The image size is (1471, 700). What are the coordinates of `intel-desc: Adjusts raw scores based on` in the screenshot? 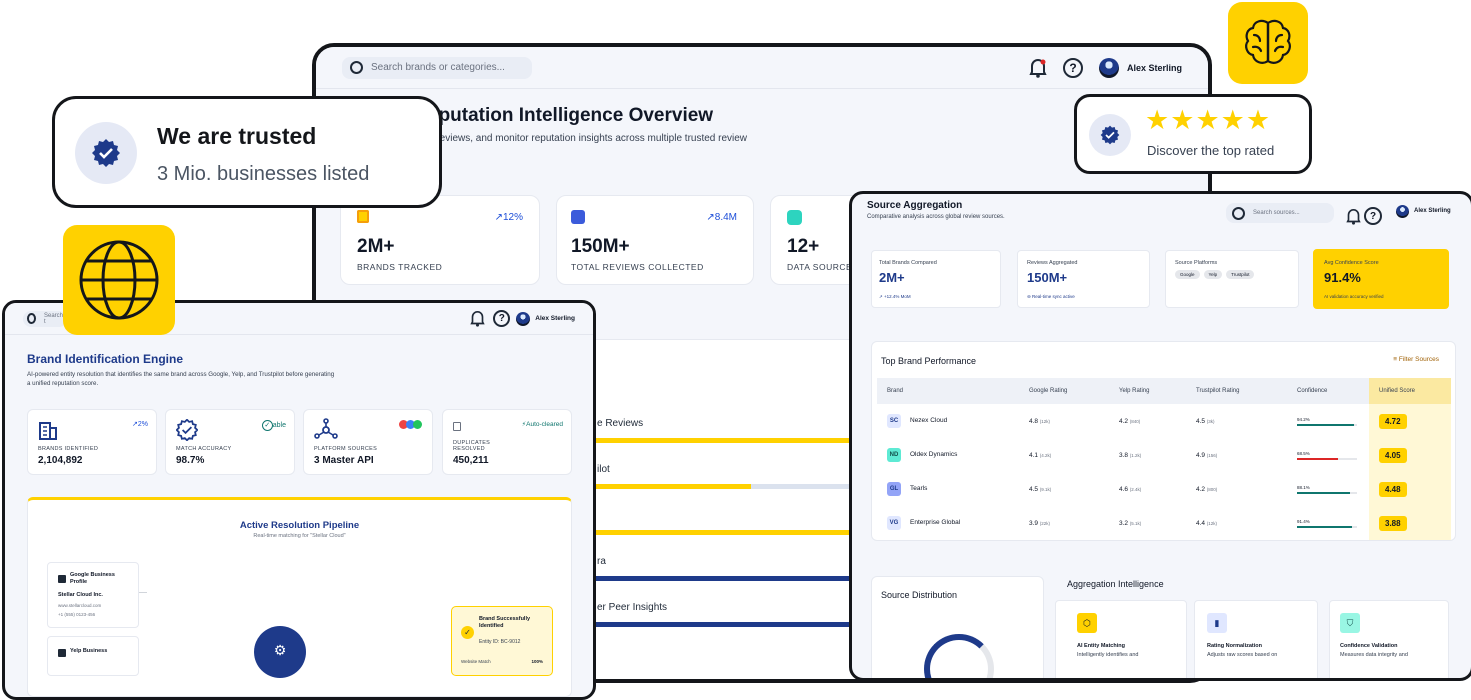 It's located at (1242, 655).